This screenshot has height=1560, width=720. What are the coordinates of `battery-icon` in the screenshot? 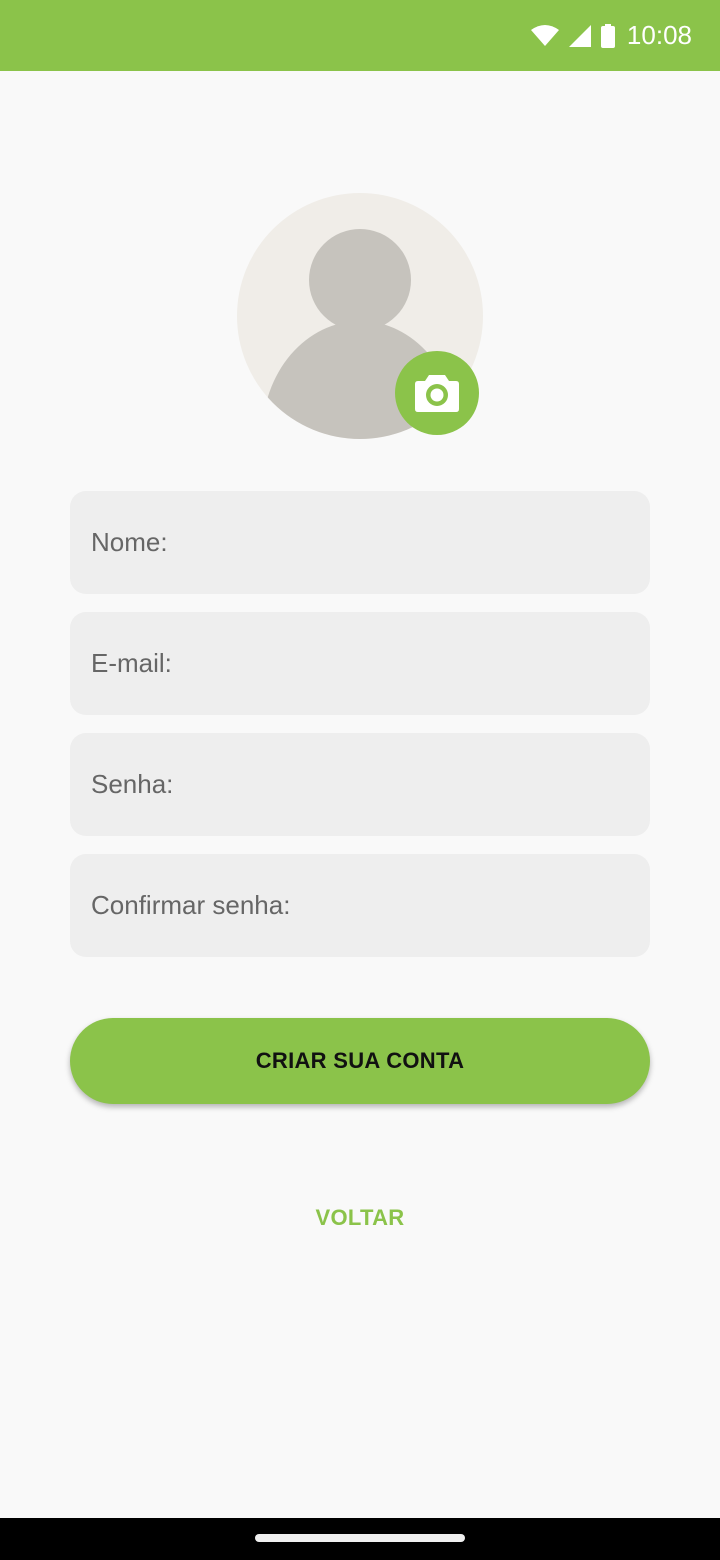 It's located at (607, 35).